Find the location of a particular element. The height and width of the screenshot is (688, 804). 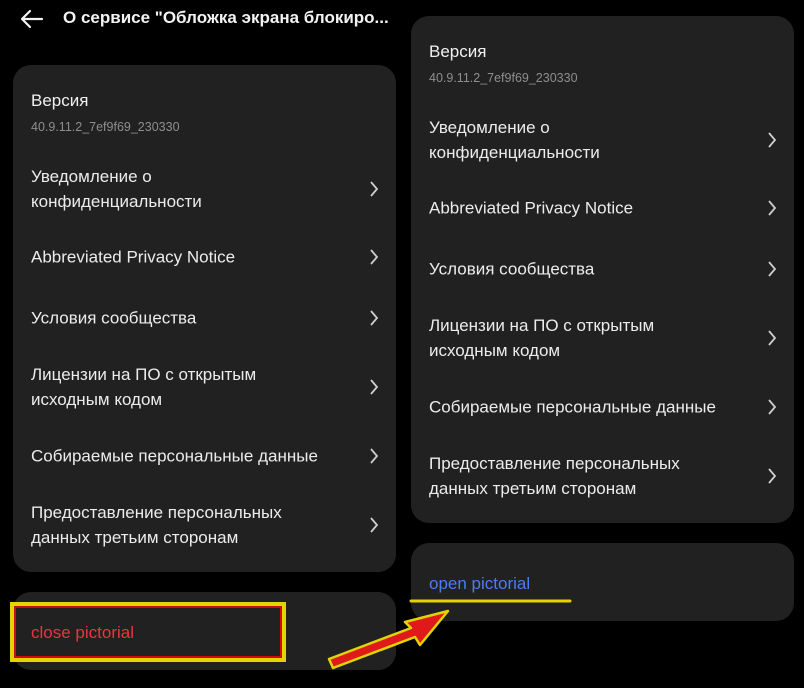

close-pictorial-card: close pictorial is located at coordinates (204, 631).